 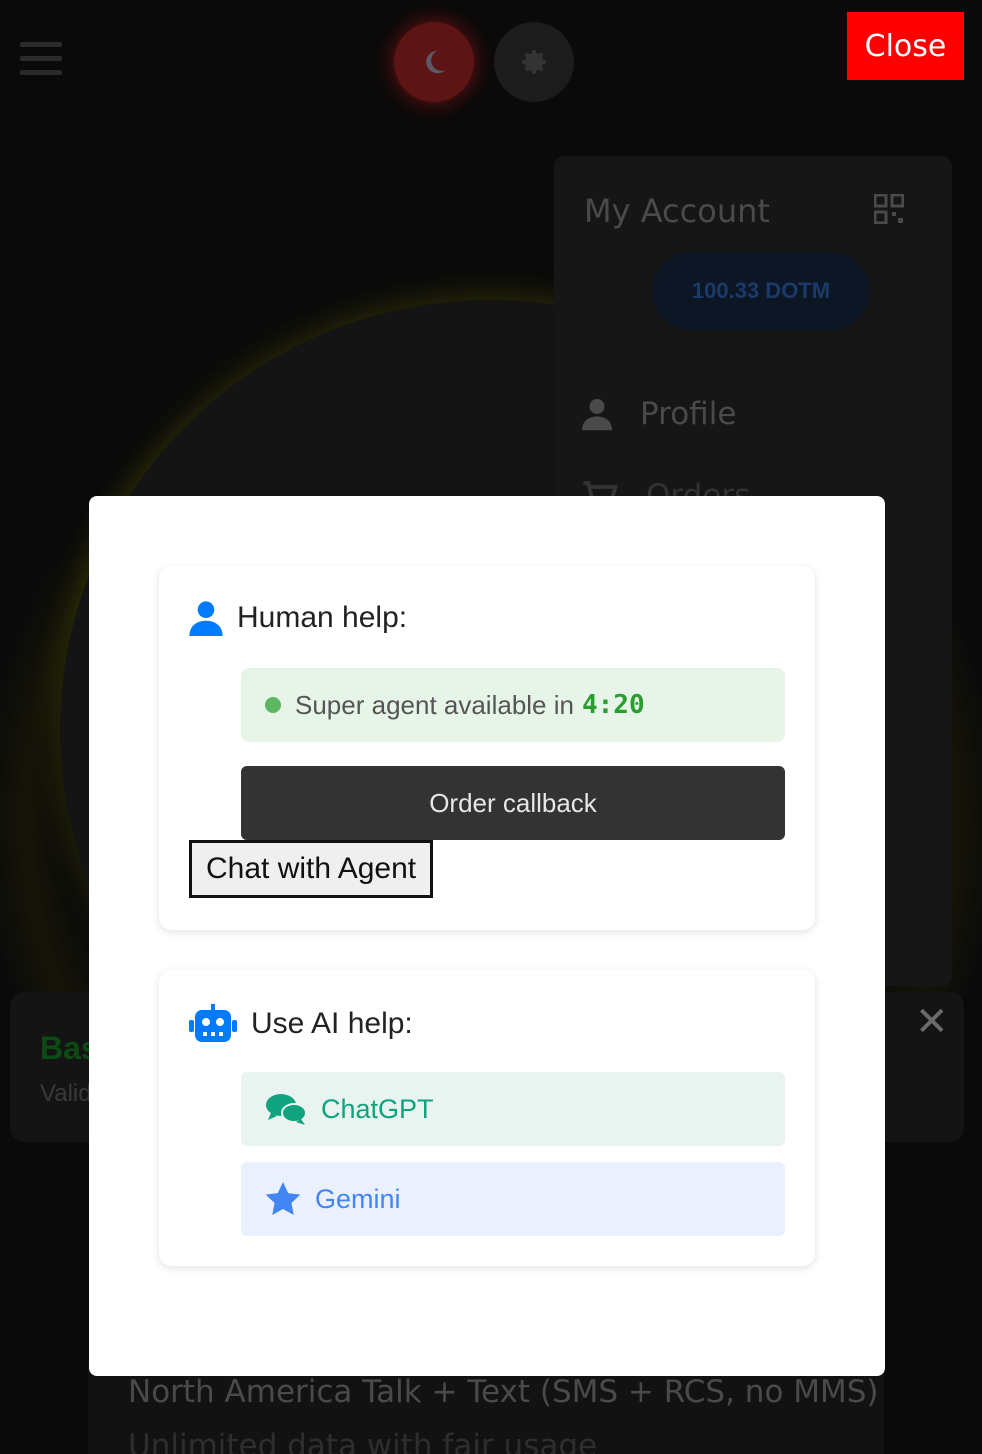 I want to click on dark-mode-toggle, so click(x=434, y=62).